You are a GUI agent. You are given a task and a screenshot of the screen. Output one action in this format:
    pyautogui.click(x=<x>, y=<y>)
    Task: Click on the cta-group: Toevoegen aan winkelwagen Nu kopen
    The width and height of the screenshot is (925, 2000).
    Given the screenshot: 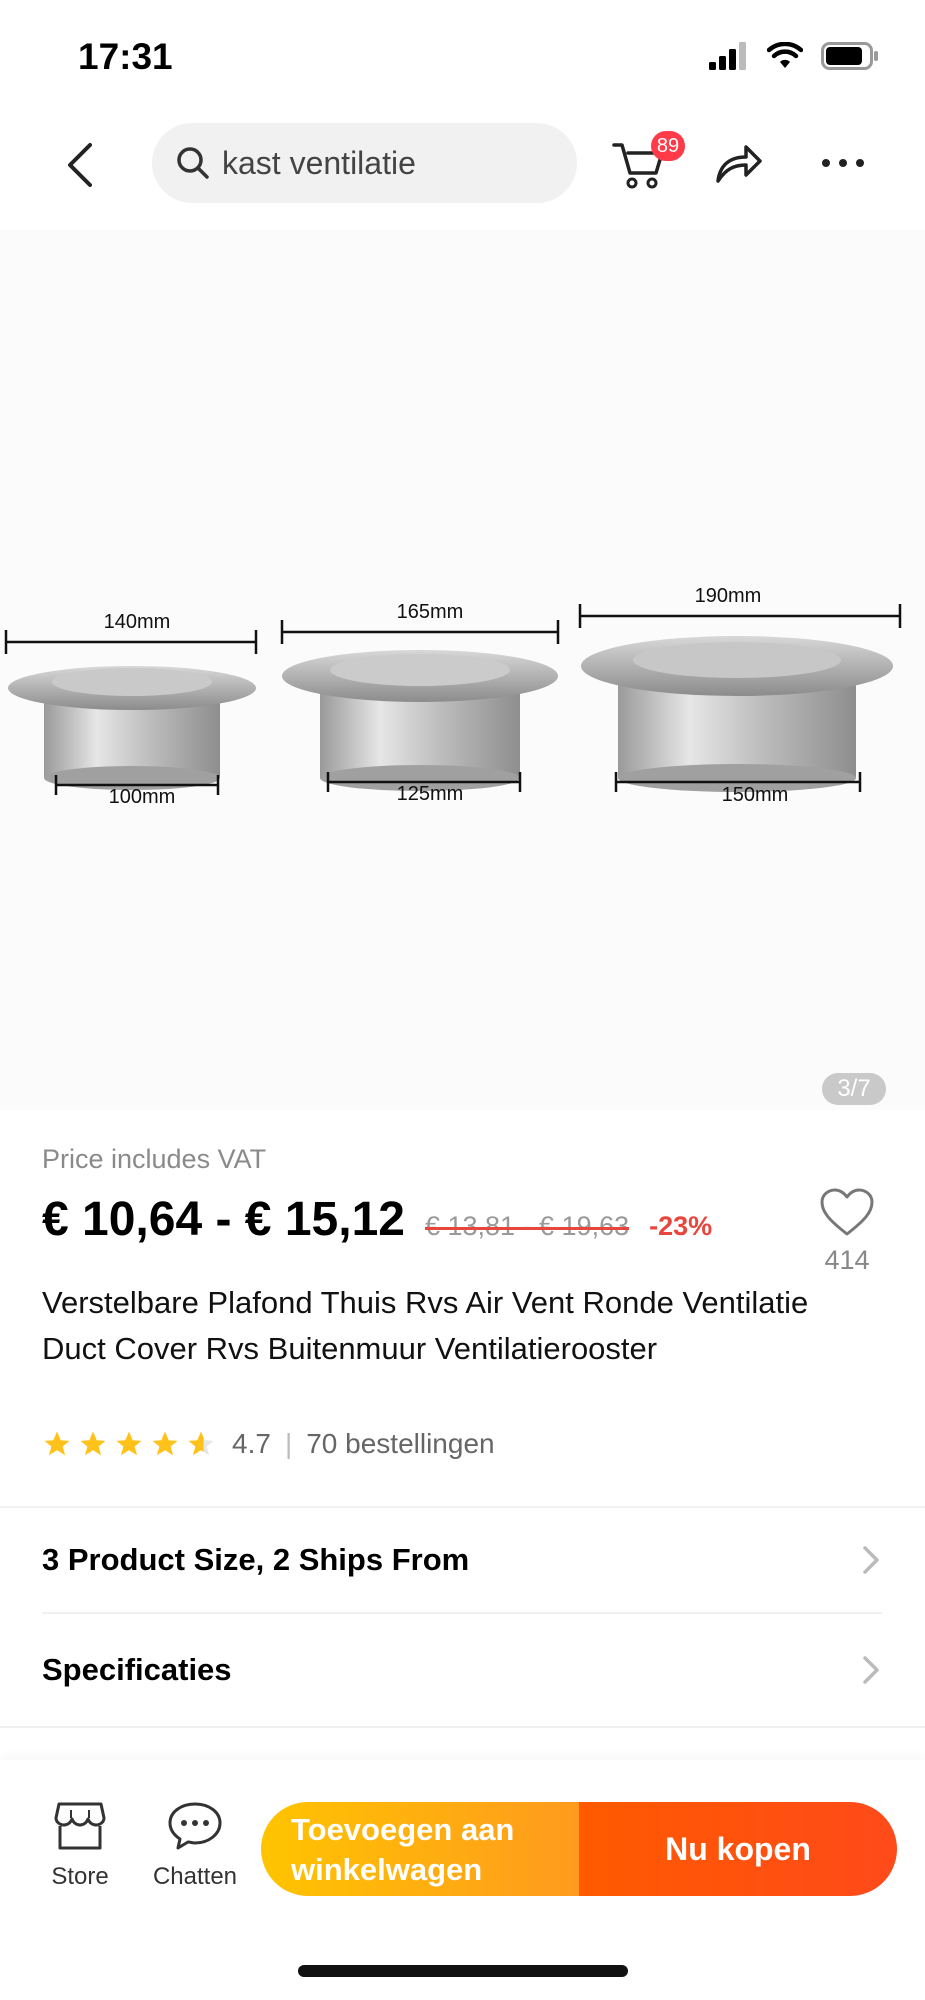 What is the action you would take?
    pyautogui.click(x=579, y=1849)
    